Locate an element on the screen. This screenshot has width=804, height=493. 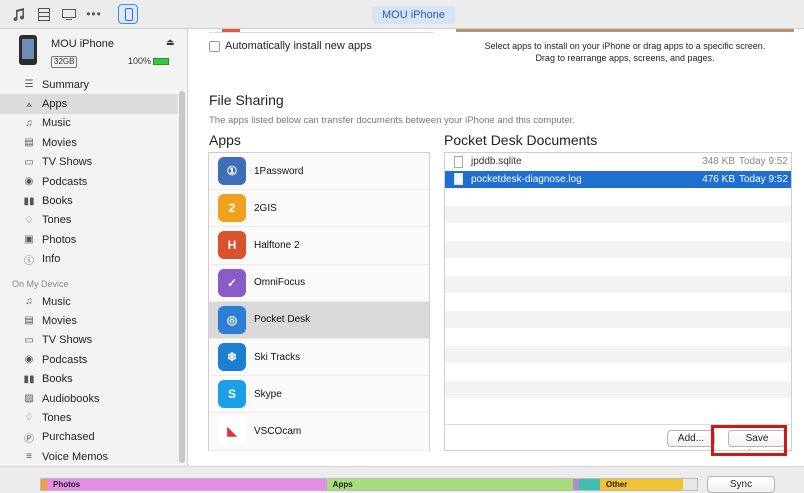
app-row: ❄ Ski Tracks is located at coordinates (319, 357).